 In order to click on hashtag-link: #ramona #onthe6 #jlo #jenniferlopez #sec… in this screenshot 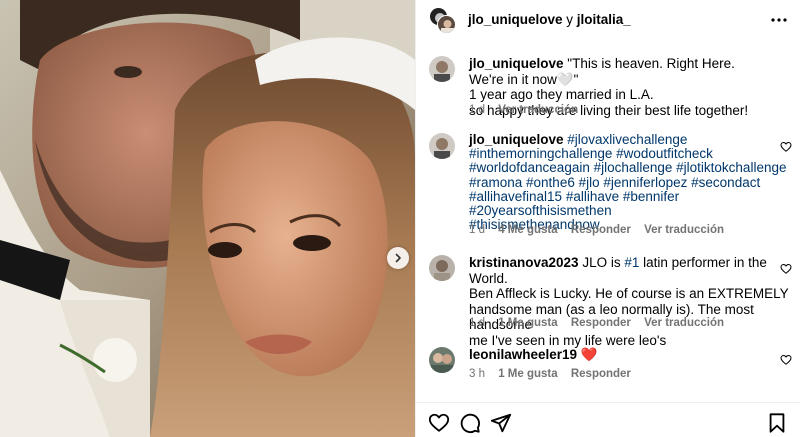, I will do `click(614, 182)`.